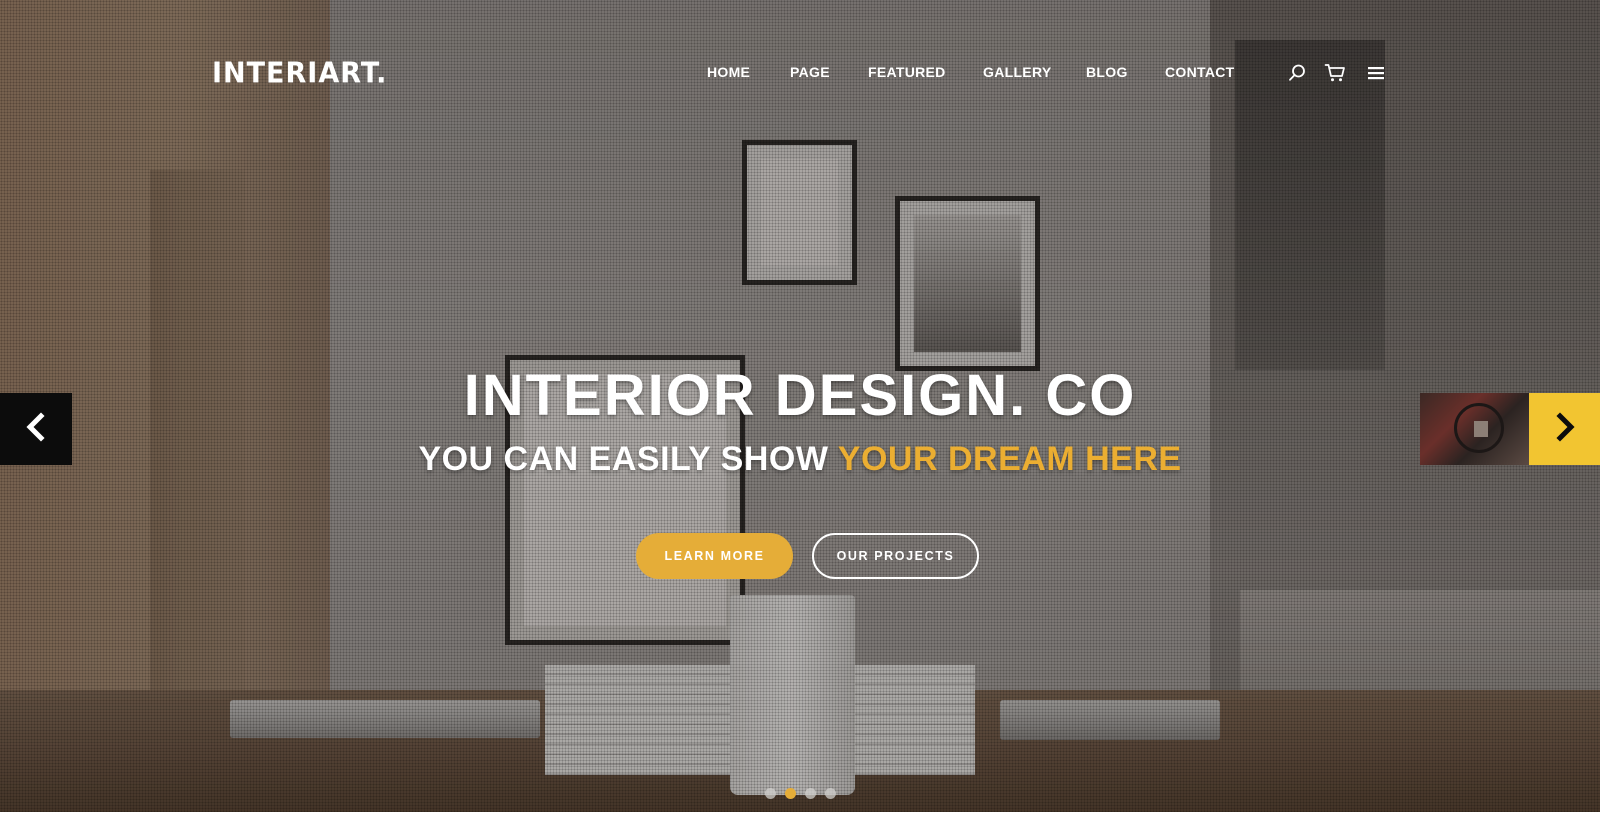 The height and width of the screenshot is (830, 1600). Describe the element at coordinates (1377, 74) in the screenshot. I see `menu-icon` at that location.